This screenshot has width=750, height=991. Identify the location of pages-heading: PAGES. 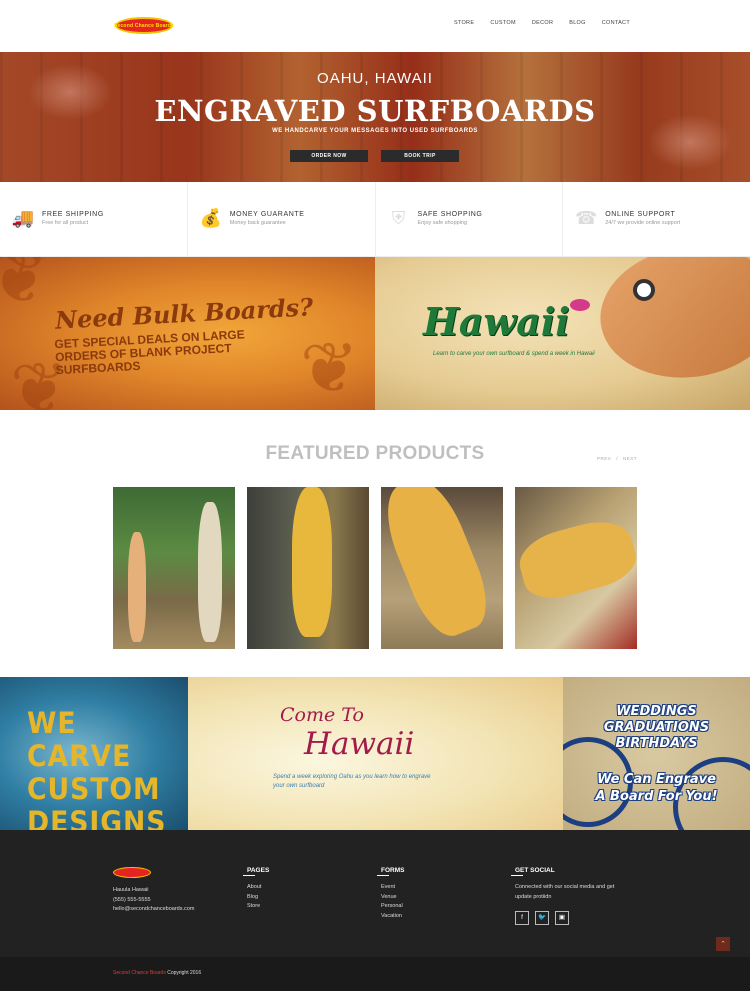
(256, 871).